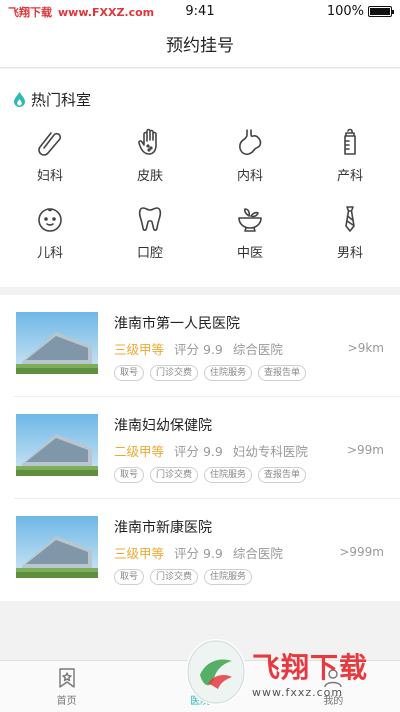 This screenshot has width=400, height=712. Describe the element at coordinates (19, 99) in the screenshot. I see `flame-icon` at that location.